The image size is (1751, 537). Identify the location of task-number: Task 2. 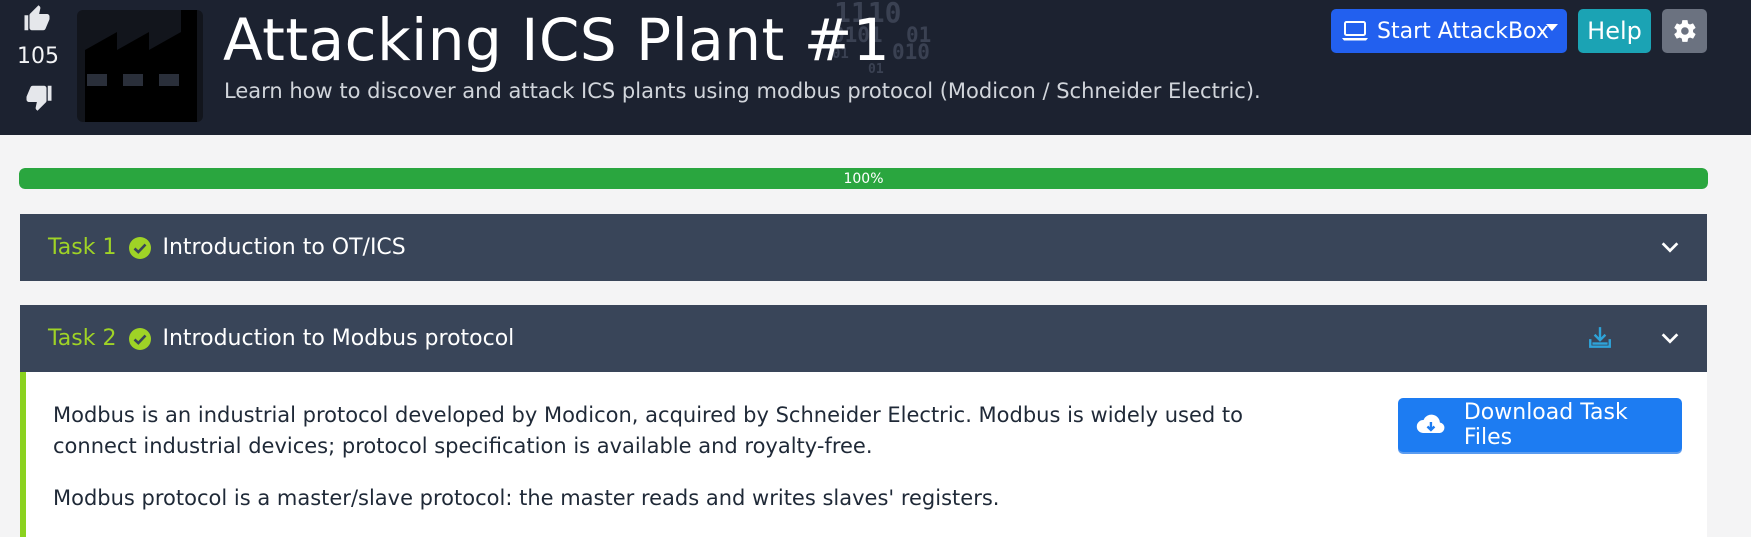
(82, 338).